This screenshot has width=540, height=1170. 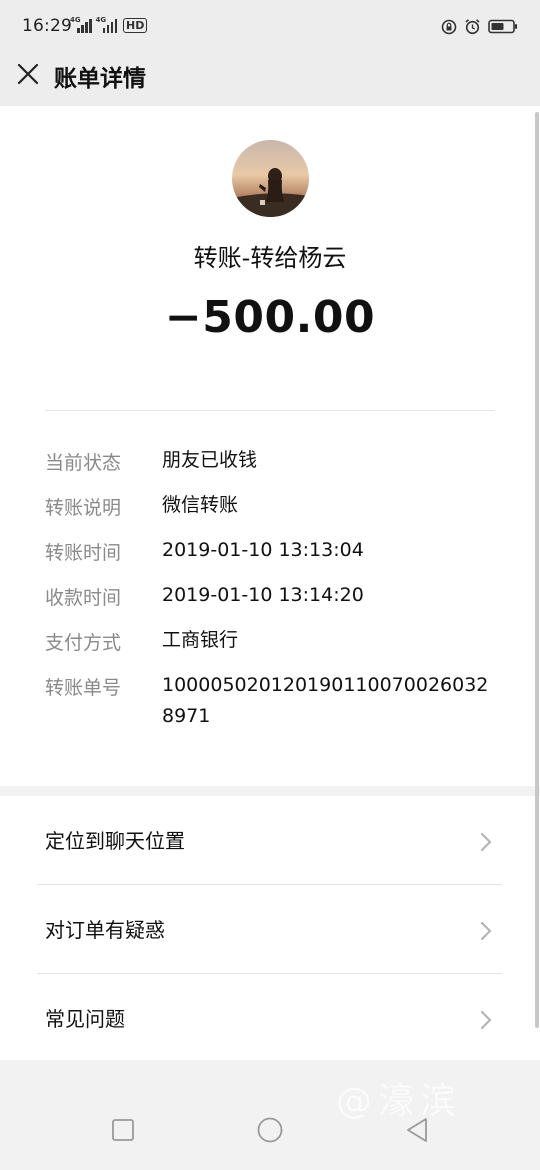 I want to click on action-faq: 常见问题, so click(x=270, y=1018).